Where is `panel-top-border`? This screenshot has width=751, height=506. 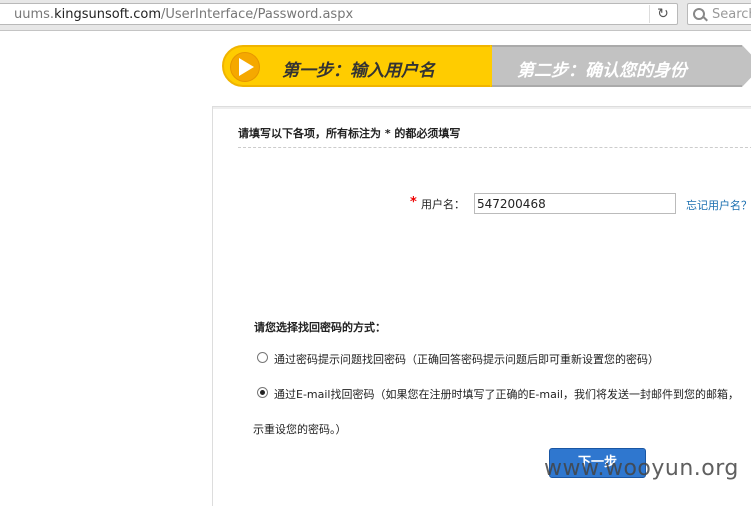 panel-top-border is located at coordinates (482, 108).